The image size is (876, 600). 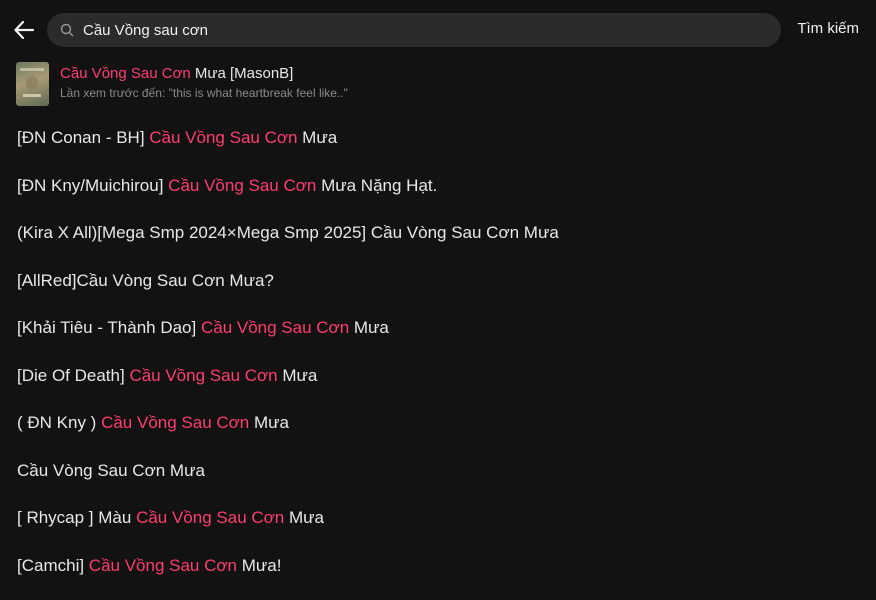 What do you see at coordinates (259, 565) in the screenshot?
I see `suggestion-suffix: Mưa!` at bounding box center [259, 565].